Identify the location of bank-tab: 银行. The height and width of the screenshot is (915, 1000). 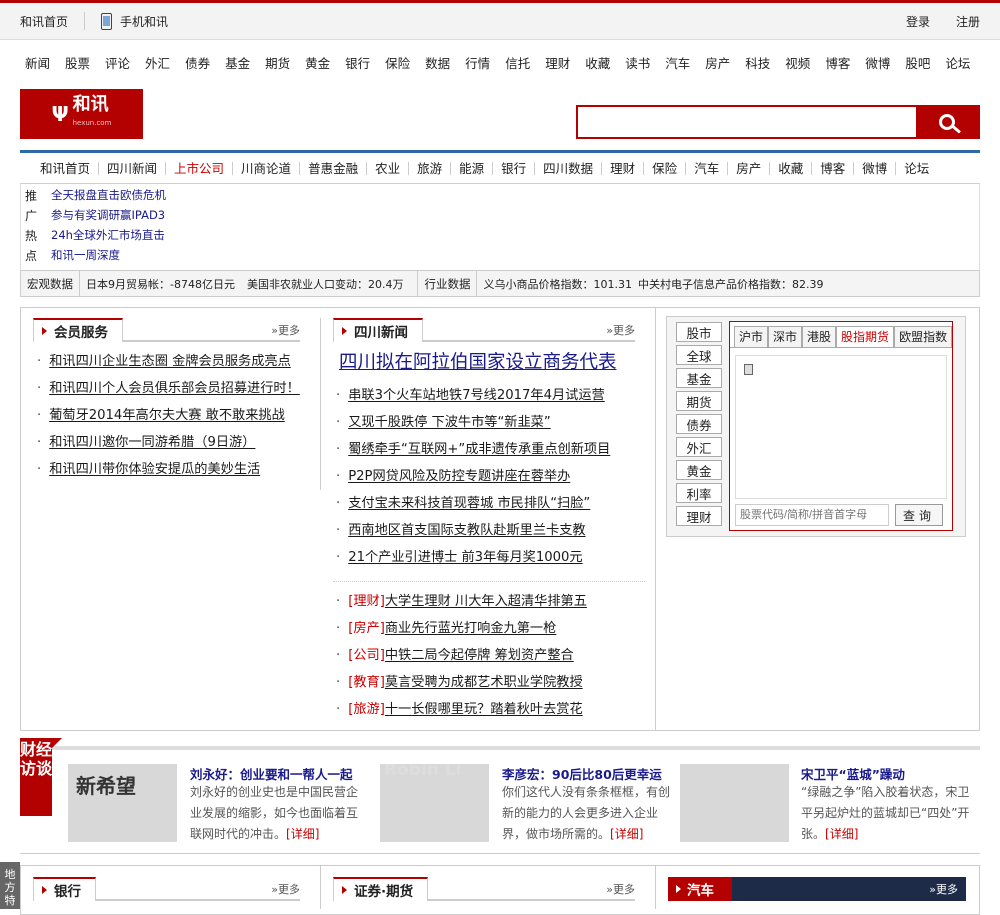
(64, 889).